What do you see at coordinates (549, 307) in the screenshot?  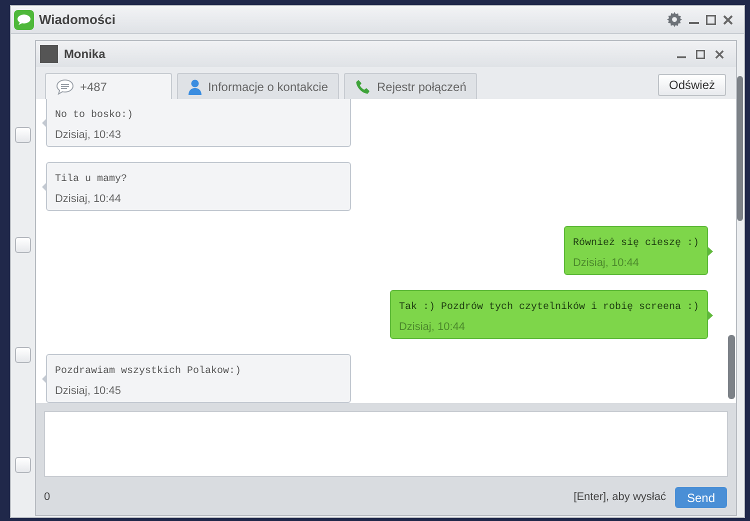 I see `message-text: Tak :) Pozdrów tych czytelników i robię screena :)` at bounding box center [549, 307].